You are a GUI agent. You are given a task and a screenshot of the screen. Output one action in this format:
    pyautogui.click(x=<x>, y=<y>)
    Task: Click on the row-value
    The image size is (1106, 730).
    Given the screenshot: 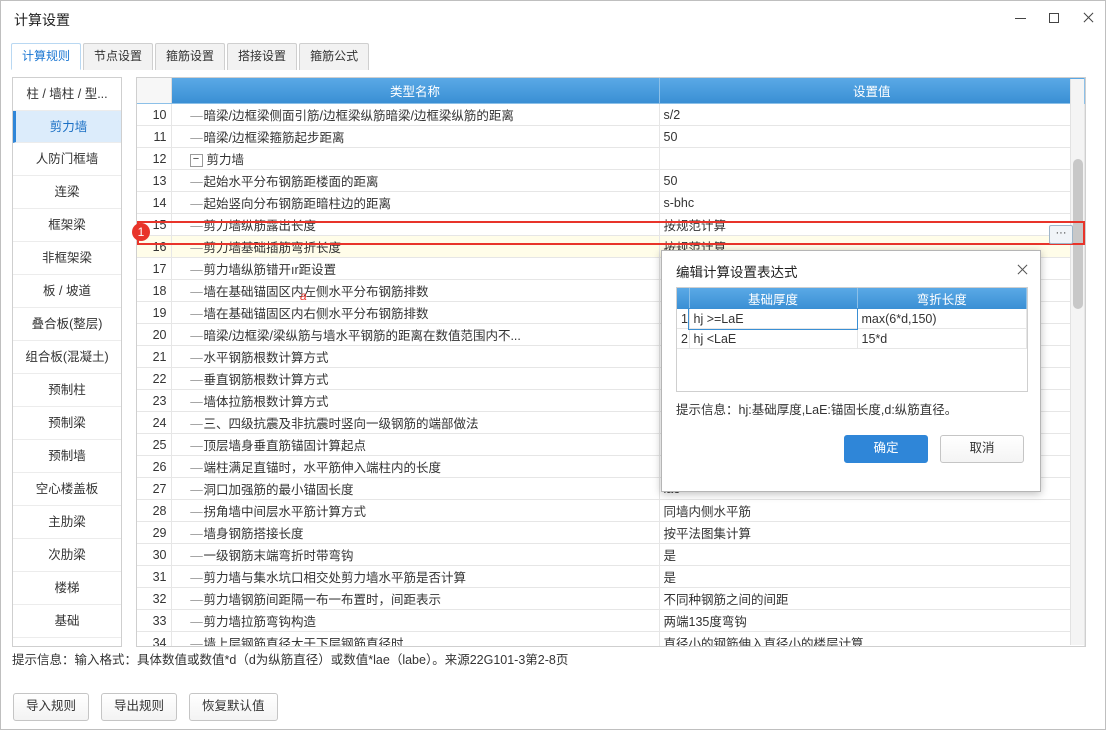 What is the action you would take?
    pyautogui.click(x=872, y=158)
    